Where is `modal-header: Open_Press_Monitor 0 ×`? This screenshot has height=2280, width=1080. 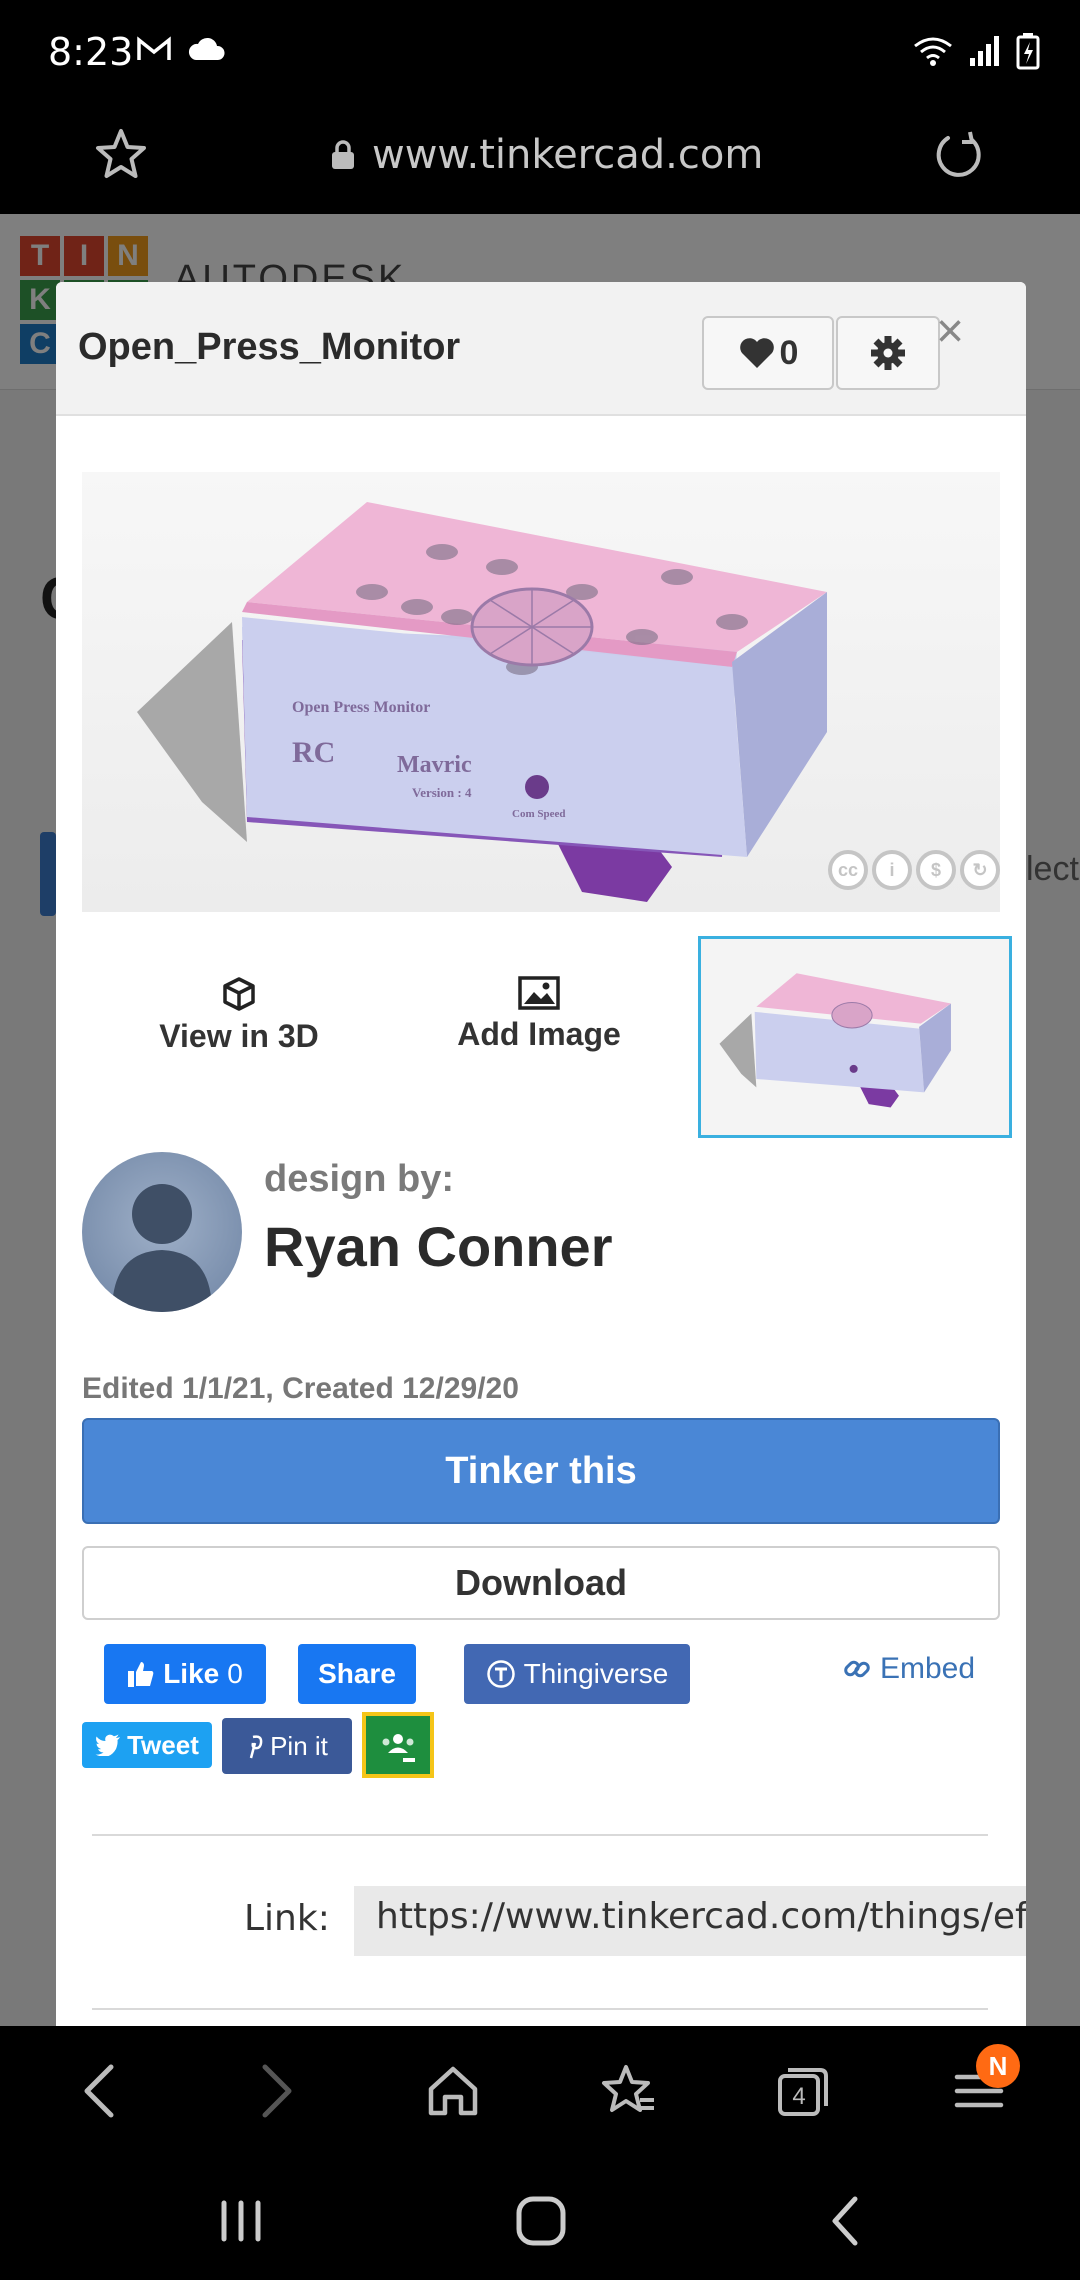 modal-header: Open_Press_Monitor 0 × is located at coordinates (541, 349).